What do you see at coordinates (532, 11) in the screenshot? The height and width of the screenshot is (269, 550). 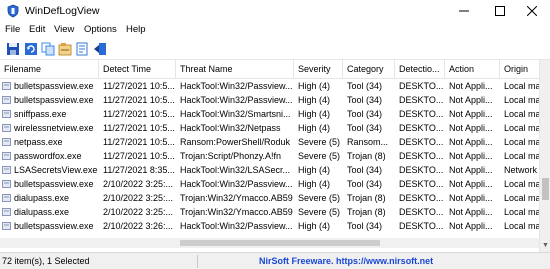 I see `close-button` at bounding box center [532, 11].